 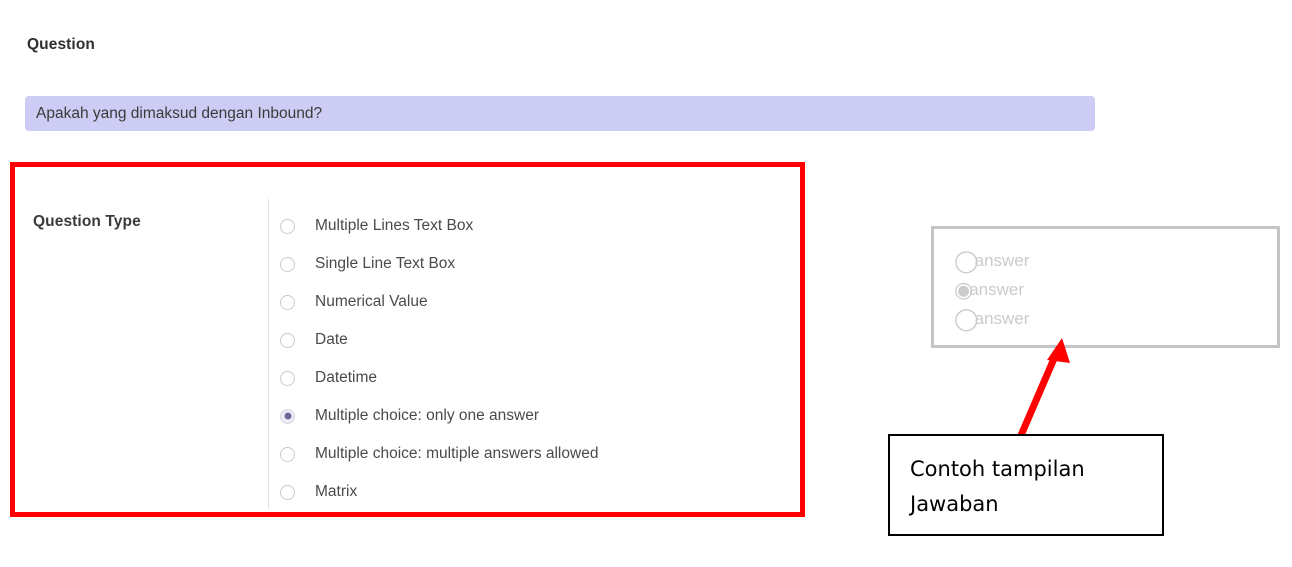 I want to click on answer-preview-box: ◯ answer ◉ answer ◯ answer, so click(x=1105, y=287).